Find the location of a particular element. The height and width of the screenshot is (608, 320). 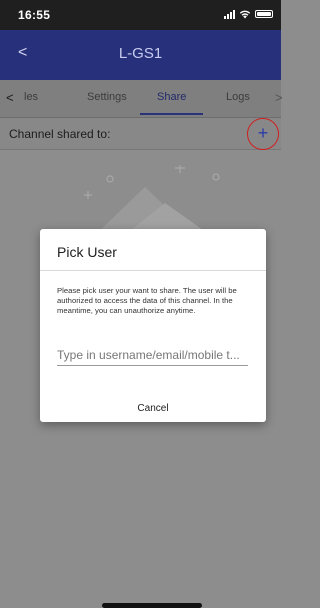

app-bar: < L-GS1 is located at coordinates (140, 55).